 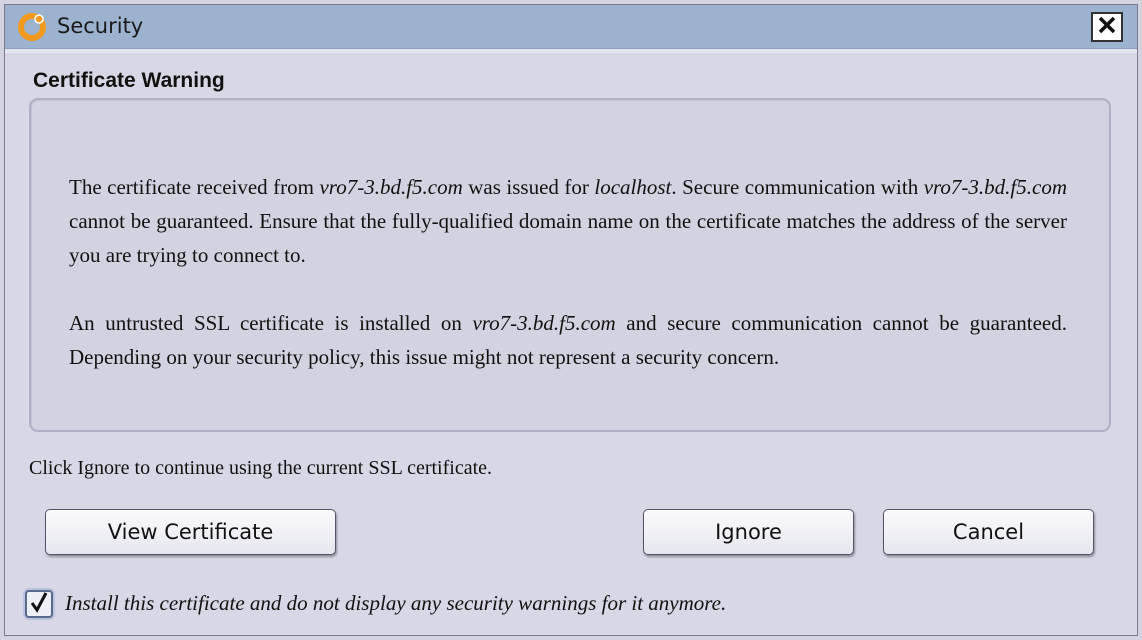 I want to click on message-text: was issued for, so click(x=528, y=187).